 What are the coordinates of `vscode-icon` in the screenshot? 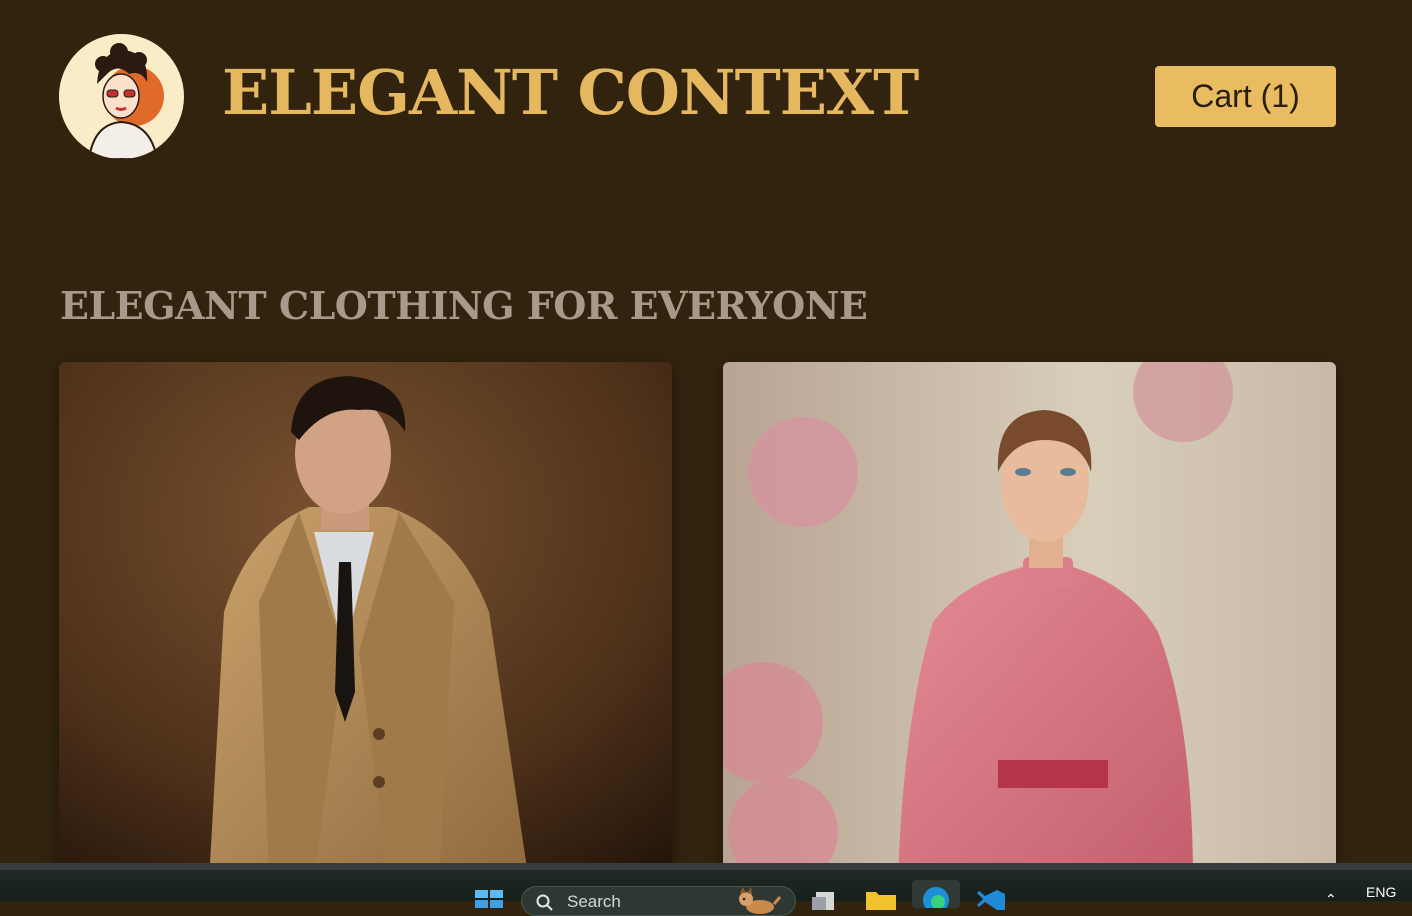 It's located at (991, 899).